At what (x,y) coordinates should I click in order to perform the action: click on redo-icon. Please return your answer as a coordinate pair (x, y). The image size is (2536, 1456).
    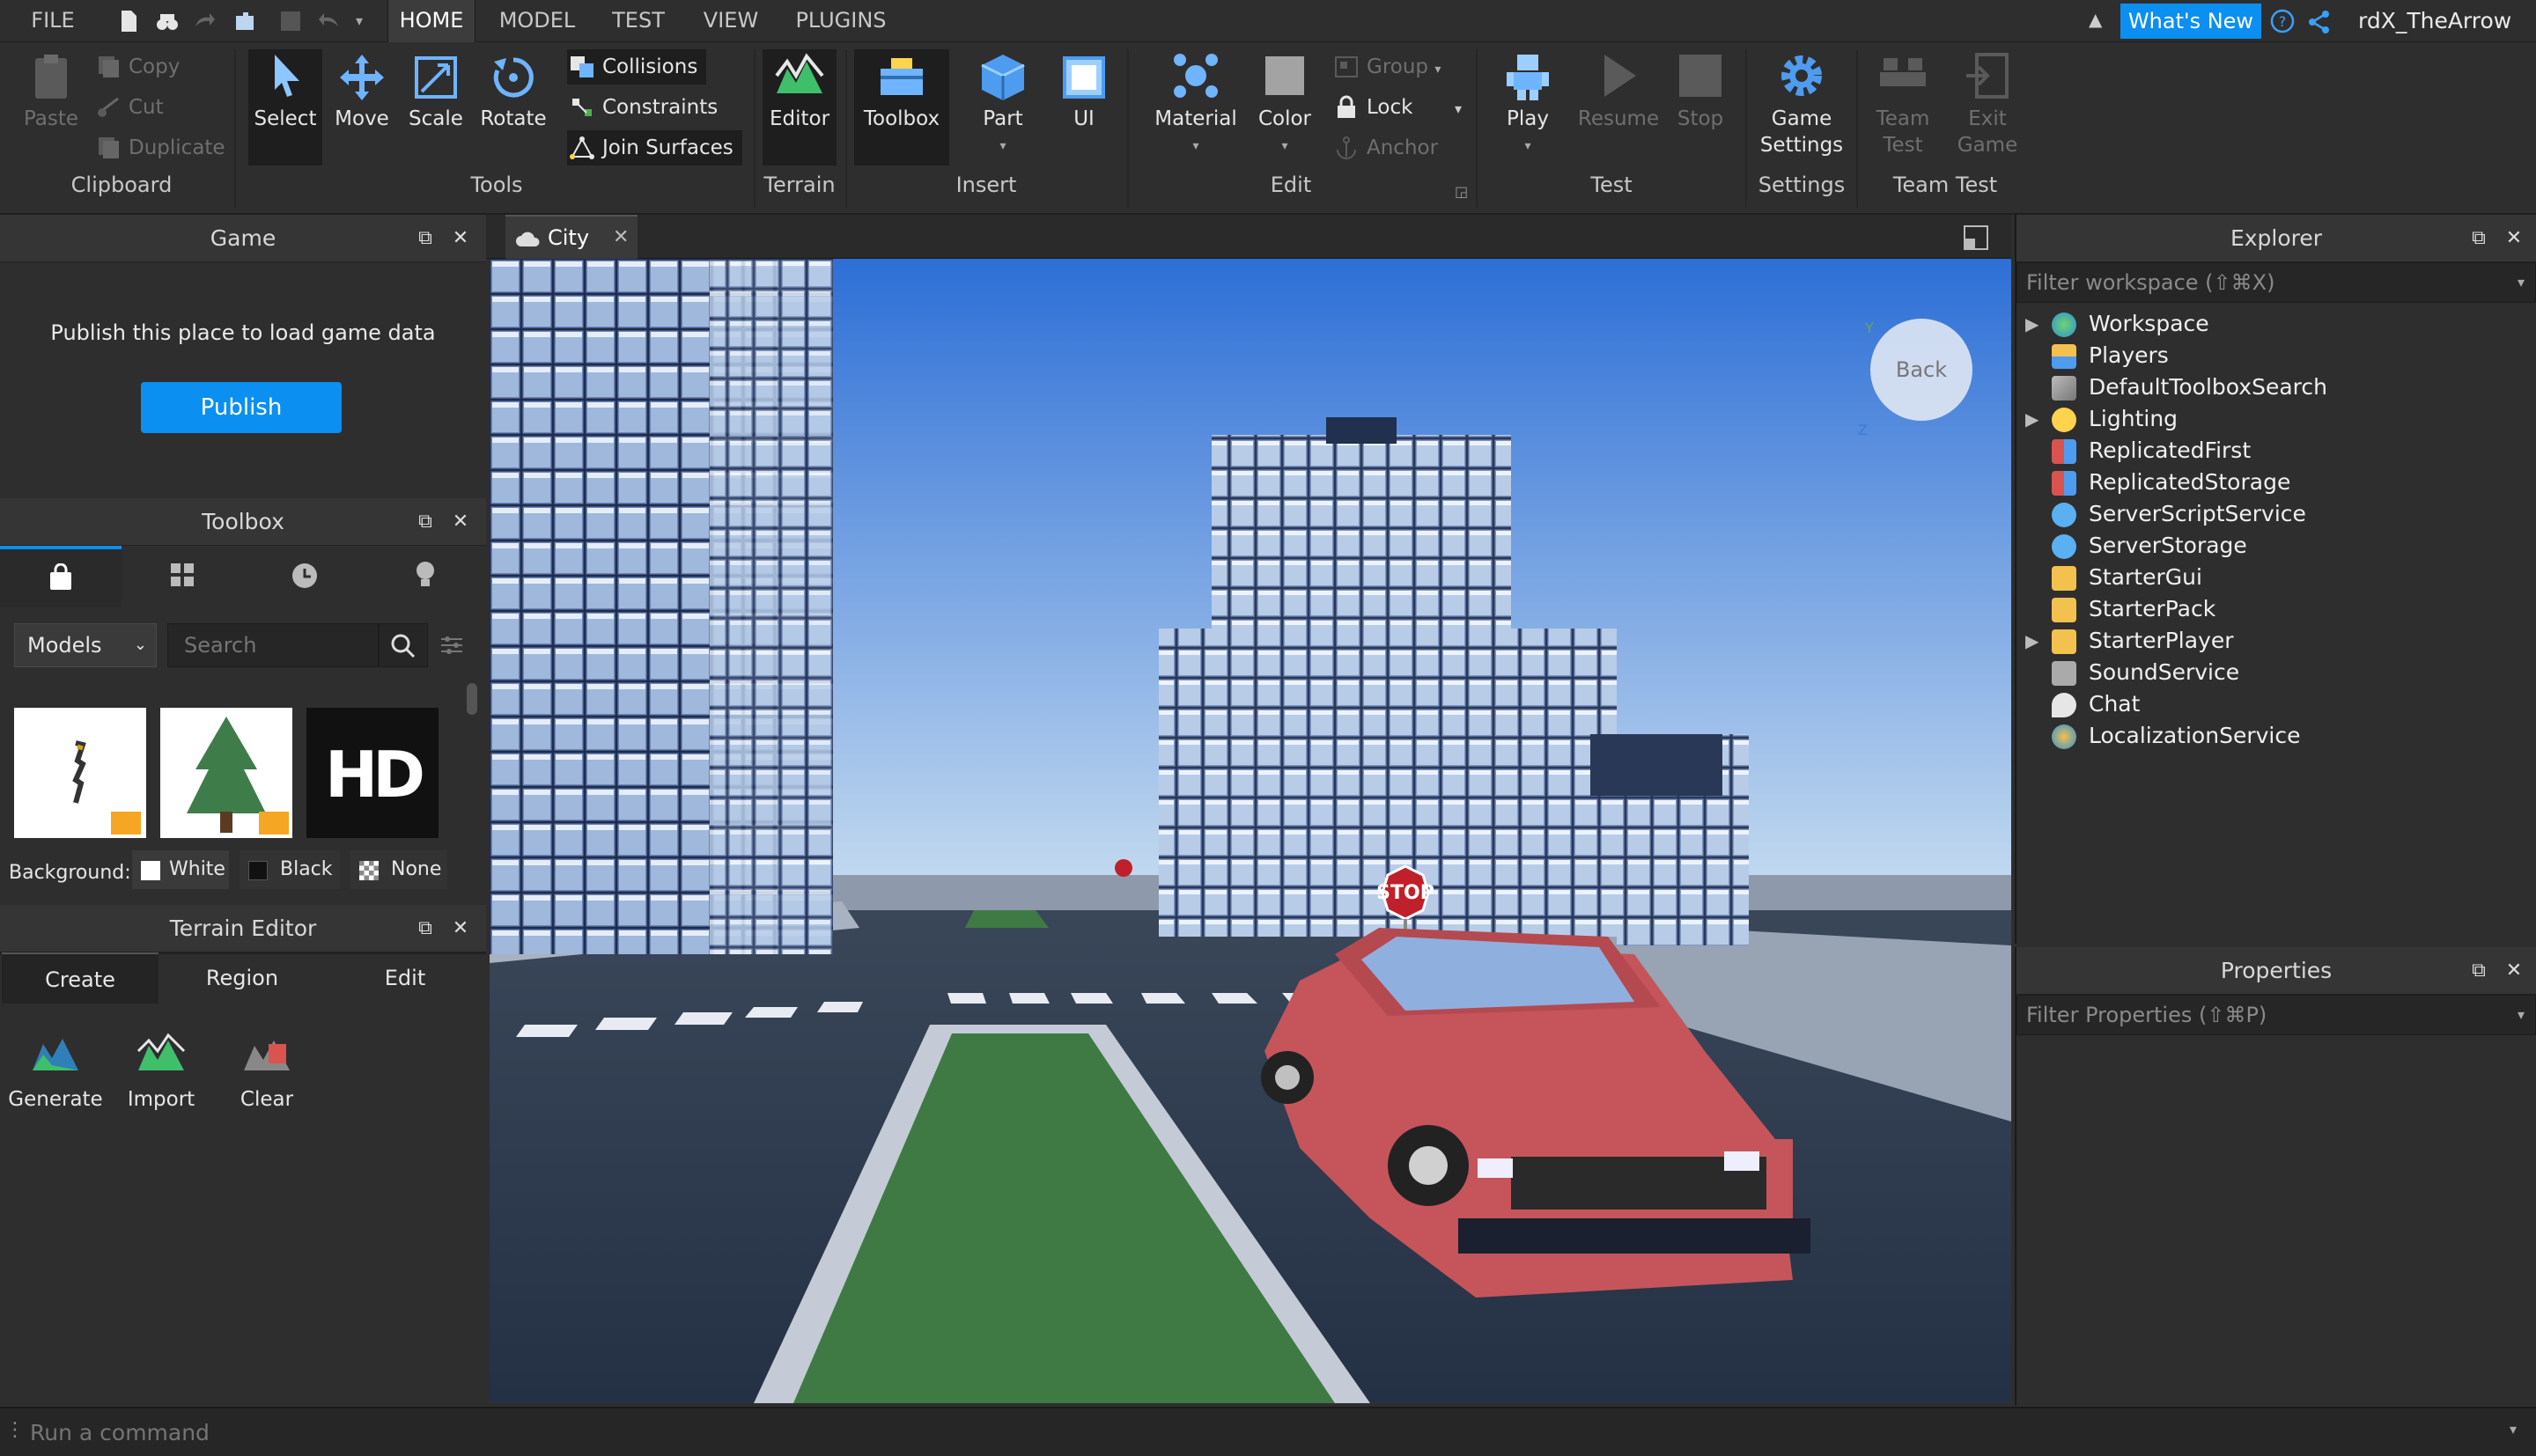
    Looking at the image, I should click on (204, 21).